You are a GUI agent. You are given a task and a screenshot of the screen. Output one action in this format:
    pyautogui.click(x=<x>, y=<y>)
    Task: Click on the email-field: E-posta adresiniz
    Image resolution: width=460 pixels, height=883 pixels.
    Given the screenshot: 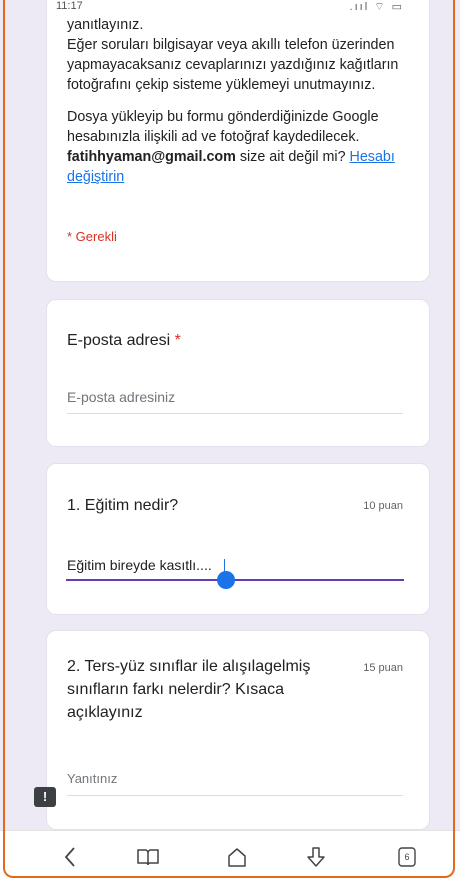 What is the action you would take?
    pyautogui.click(x=235, y=401)
    